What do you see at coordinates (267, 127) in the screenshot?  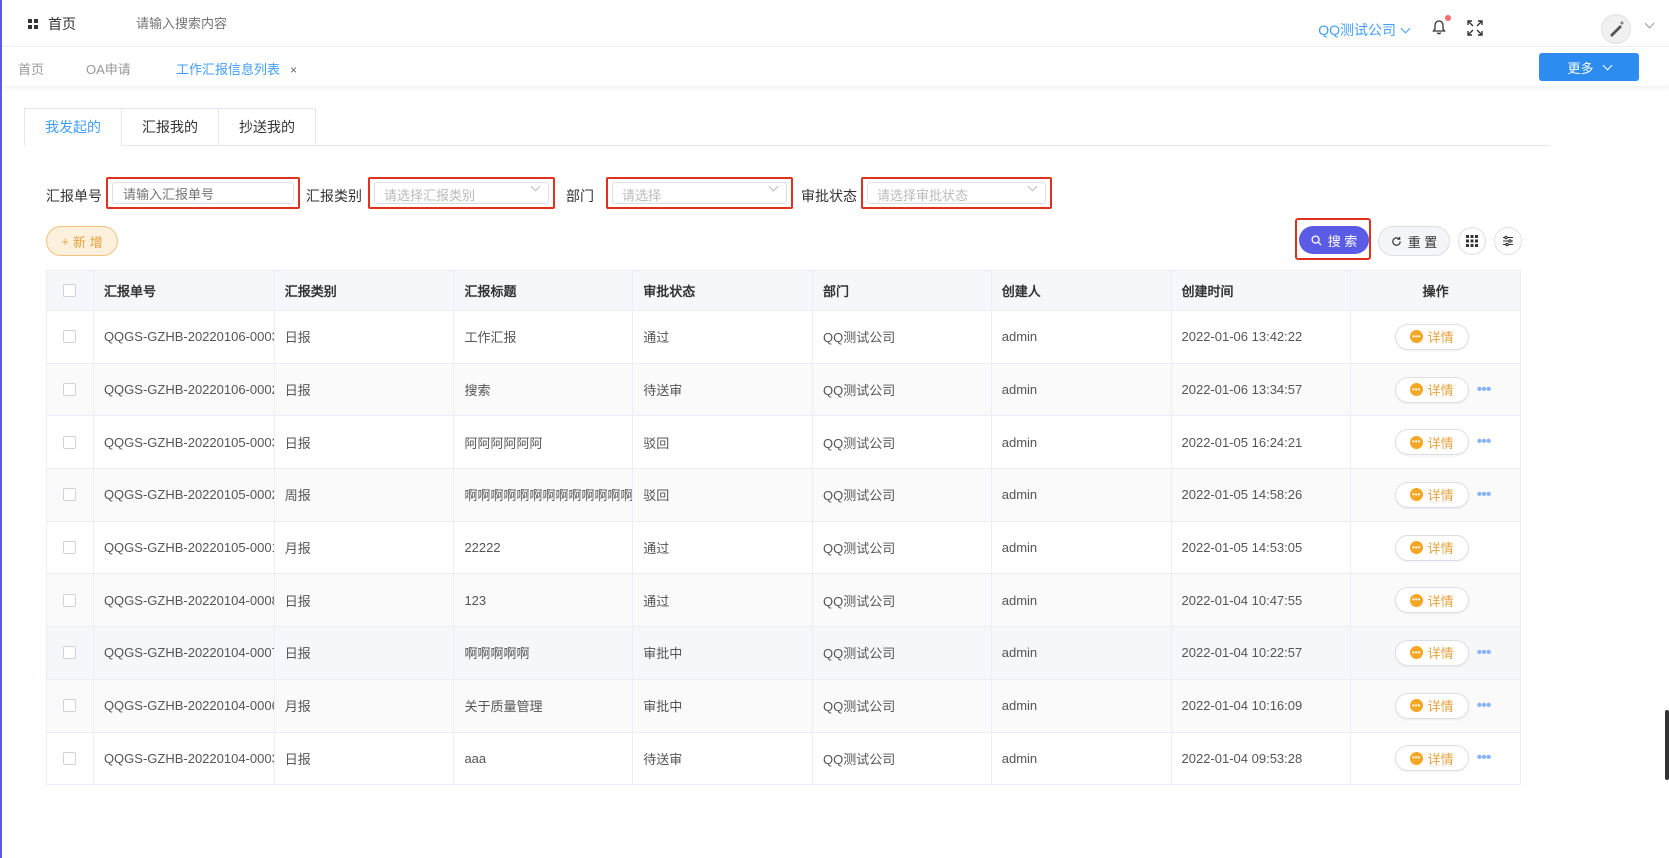 I see `tab-cc-to-me: 抄送我的` at bounding box center [267, 127].